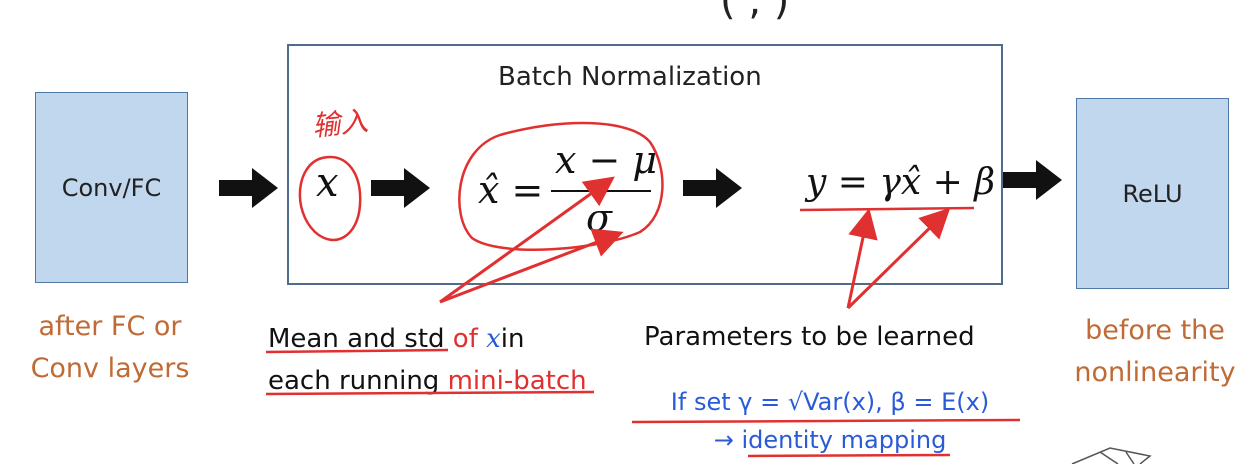  Describe the element at coordinates (1032, 180) in the screenshot. I see `arrow-y-to-relu` at that location.